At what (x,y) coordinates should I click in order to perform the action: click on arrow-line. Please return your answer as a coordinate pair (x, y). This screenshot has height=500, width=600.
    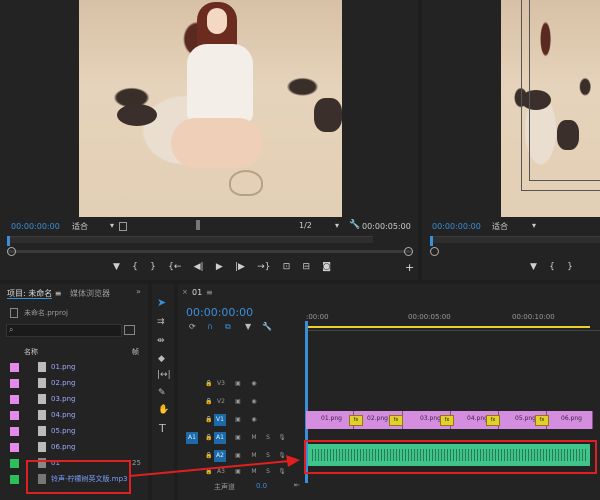
    Looking at the image, I should click on (210, 468).